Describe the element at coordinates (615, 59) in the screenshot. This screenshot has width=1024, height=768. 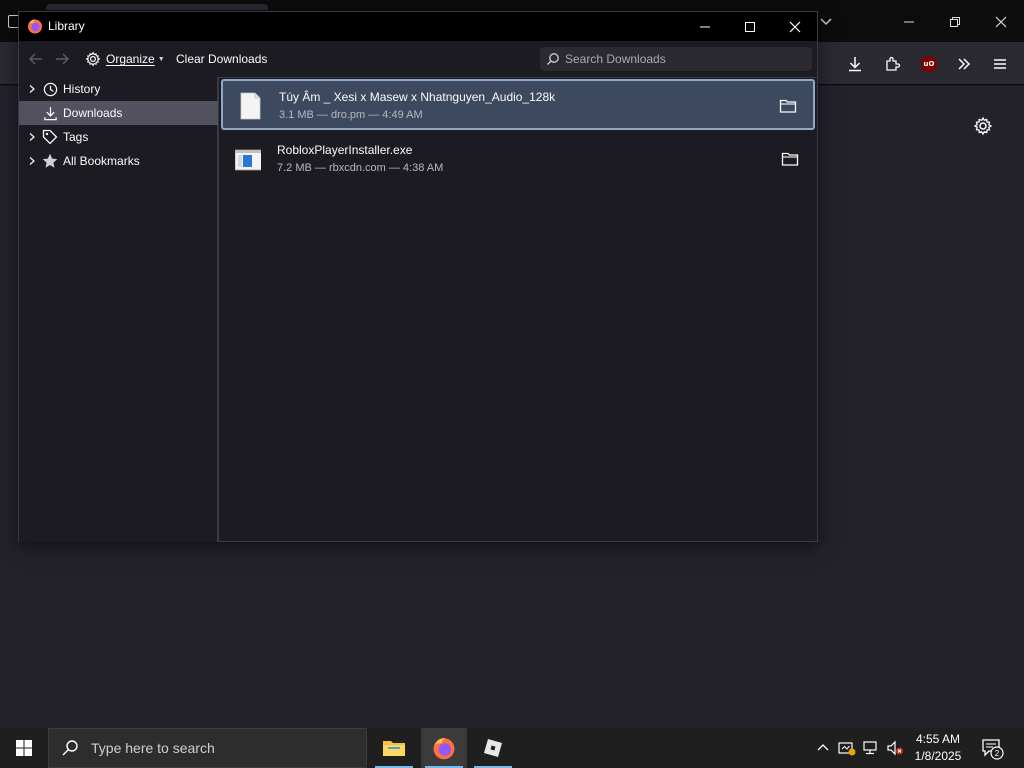
I see `search-placeholder: Search Downloads` at that location.